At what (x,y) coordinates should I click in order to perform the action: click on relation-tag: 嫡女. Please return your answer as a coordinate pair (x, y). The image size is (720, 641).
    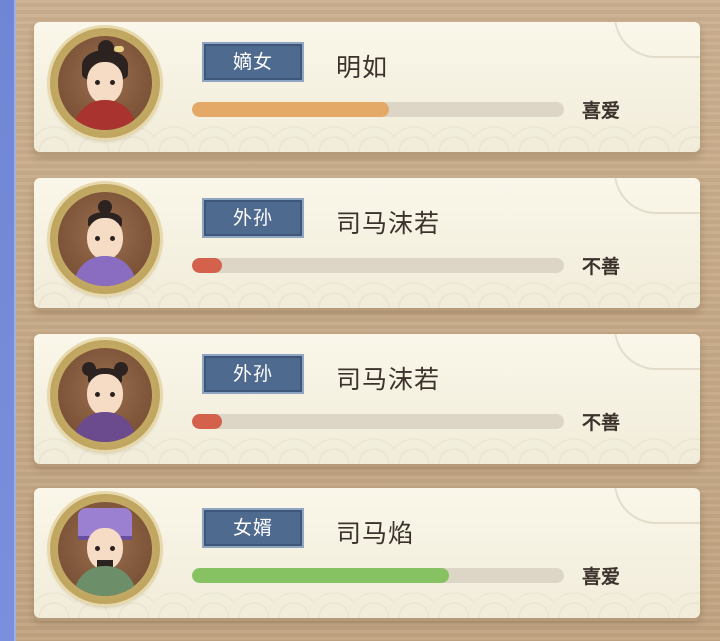
    Looking at the image, I should click on (253, 62).